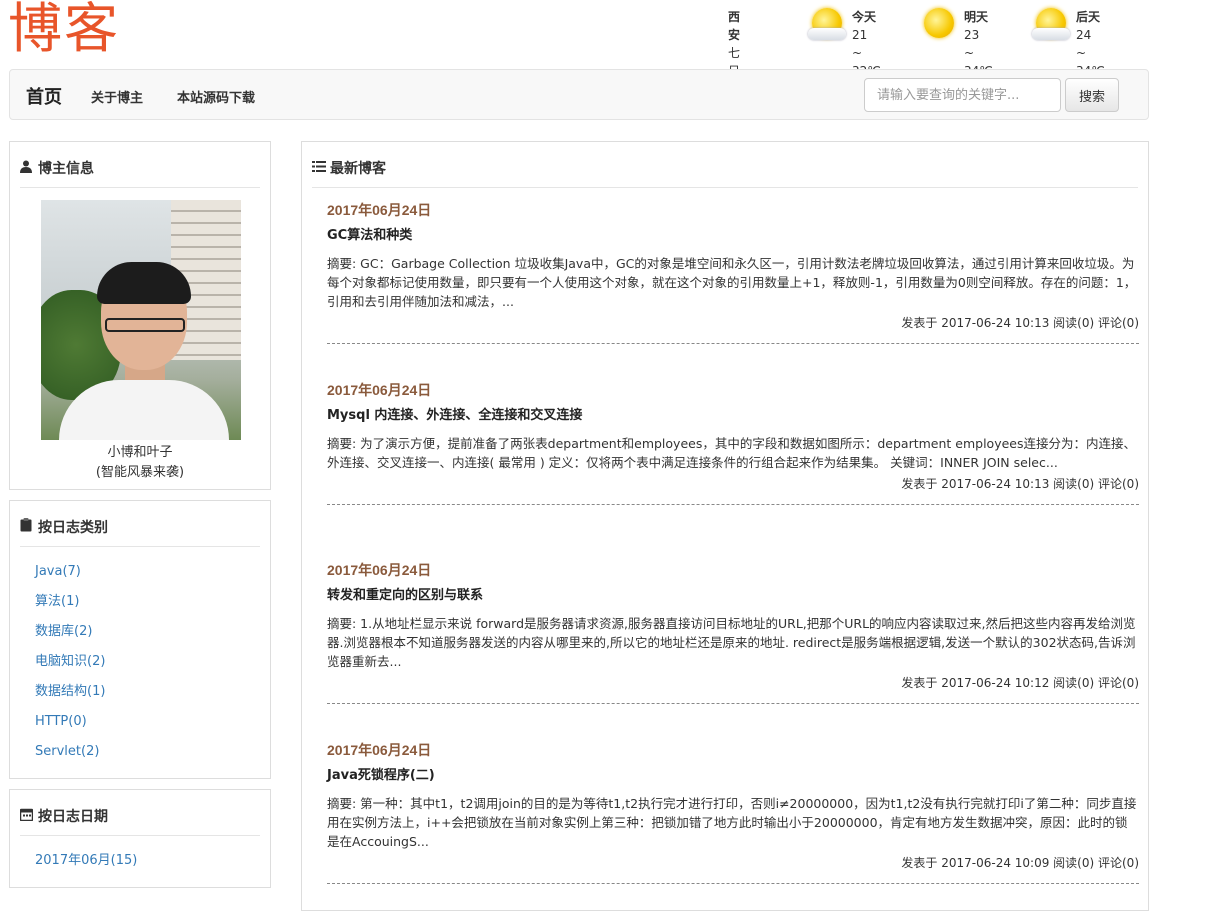 The width and height of the screenshot is (1214, 911). I want to click on date-panel: 按日志日期 2017年06月(15), so click(140, 838).